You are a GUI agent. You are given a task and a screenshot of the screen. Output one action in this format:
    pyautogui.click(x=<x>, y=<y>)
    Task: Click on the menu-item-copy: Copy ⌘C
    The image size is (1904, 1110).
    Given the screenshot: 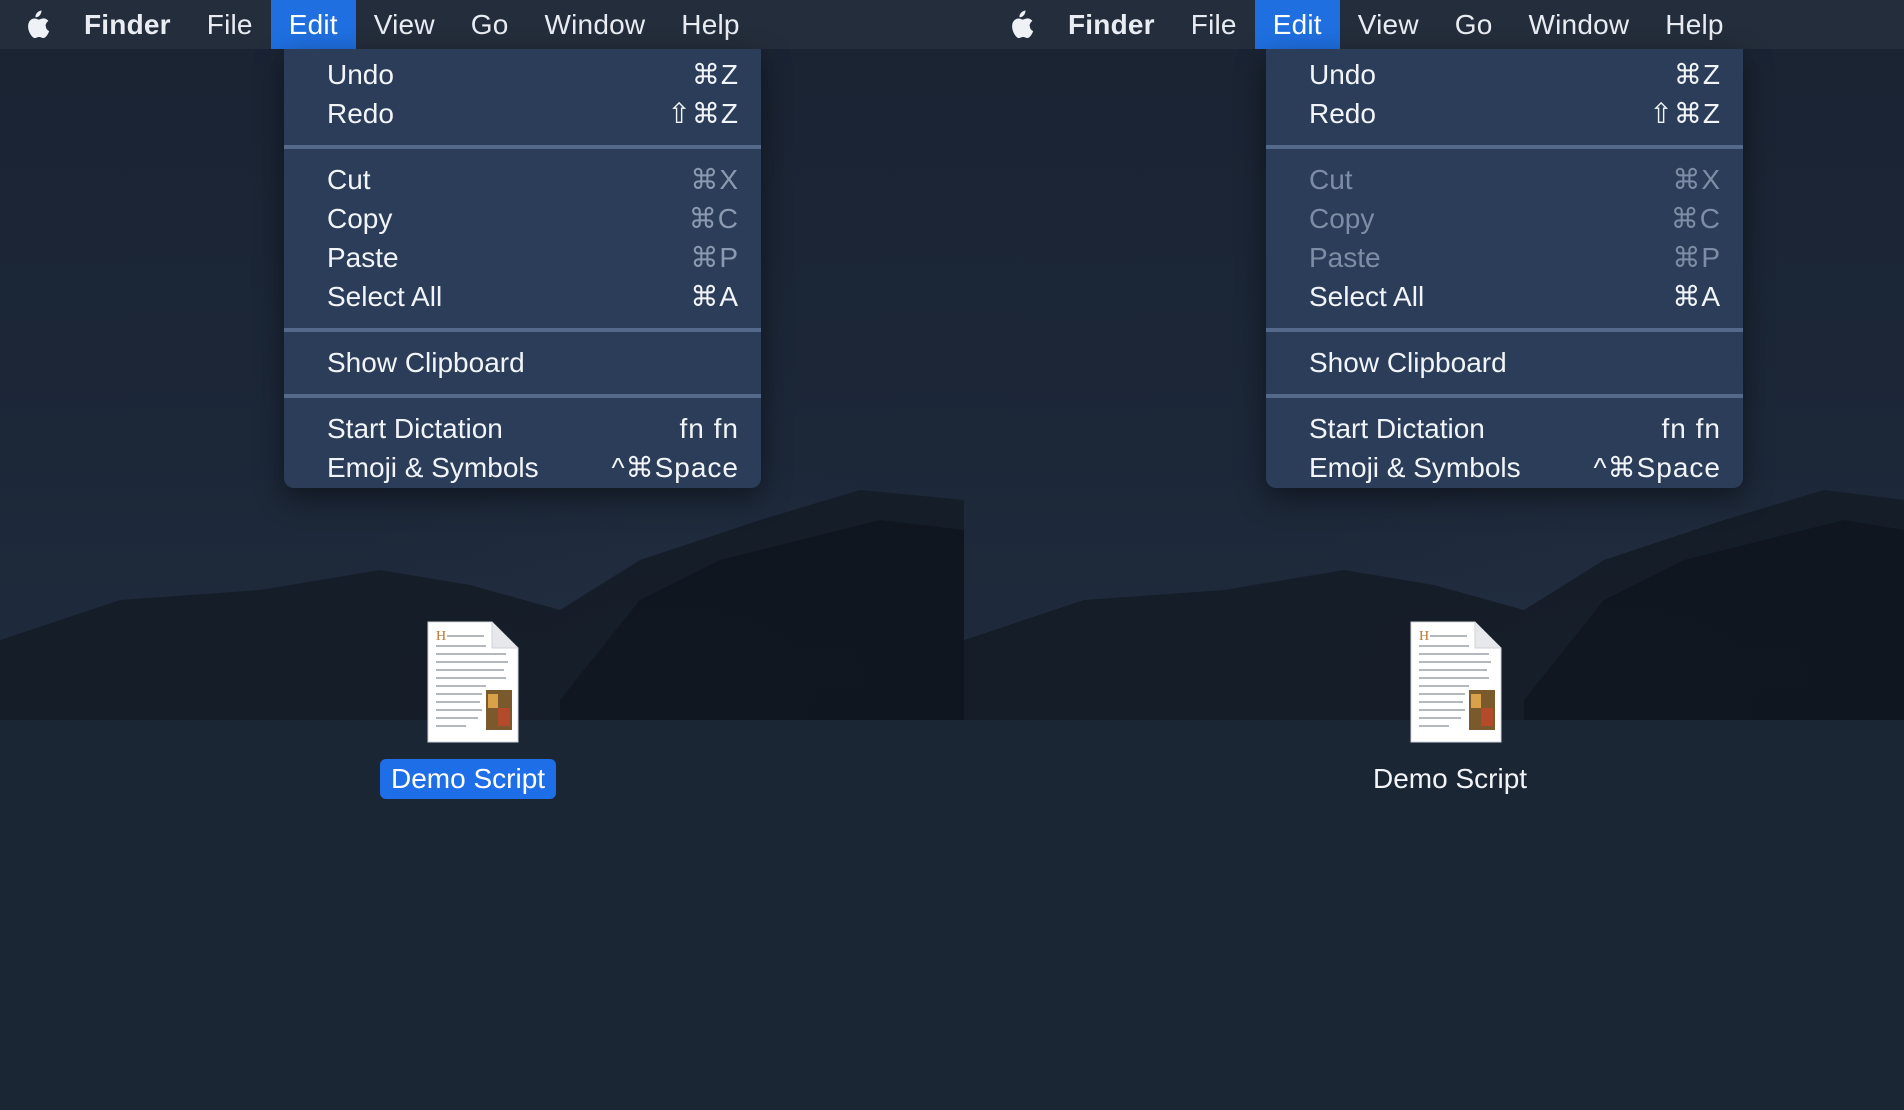 What is the action you would take?
    pyautogui.click(x=522, y=218)
    